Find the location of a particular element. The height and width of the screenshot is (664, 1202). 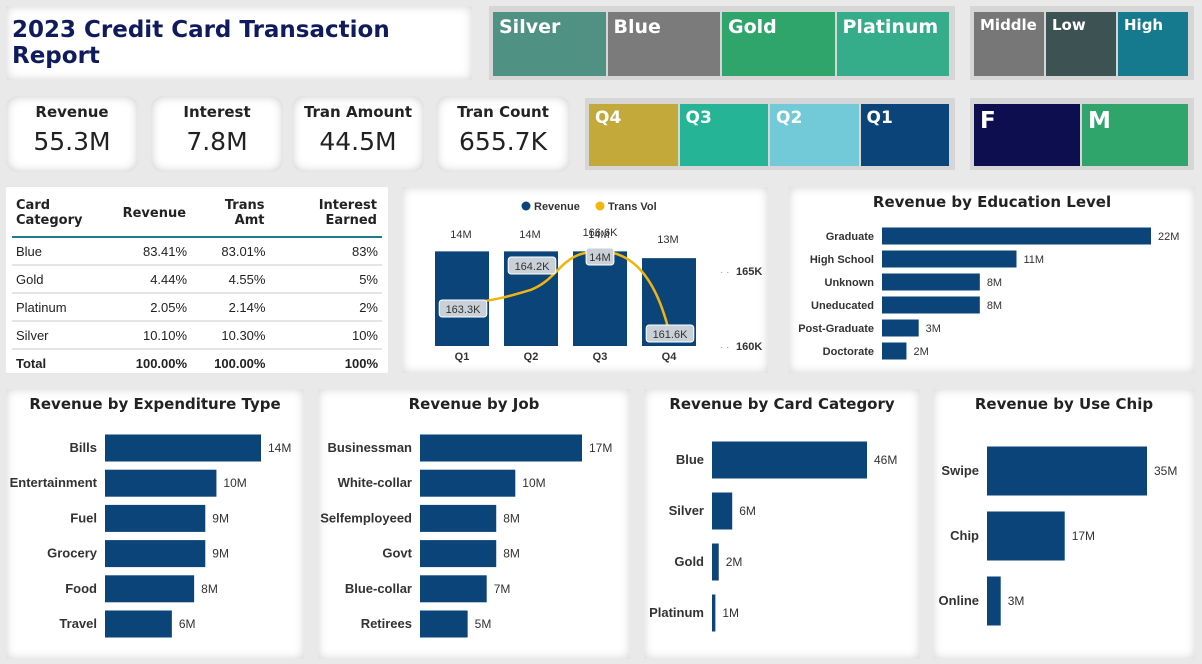

table-cell: 5% is located at coordinates (368, 279).